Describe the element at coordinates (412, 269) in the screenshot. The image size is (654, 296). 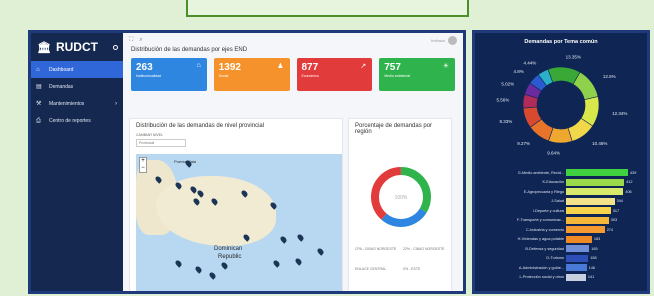
I see `legend-item: 0% - ESTE` at that location.